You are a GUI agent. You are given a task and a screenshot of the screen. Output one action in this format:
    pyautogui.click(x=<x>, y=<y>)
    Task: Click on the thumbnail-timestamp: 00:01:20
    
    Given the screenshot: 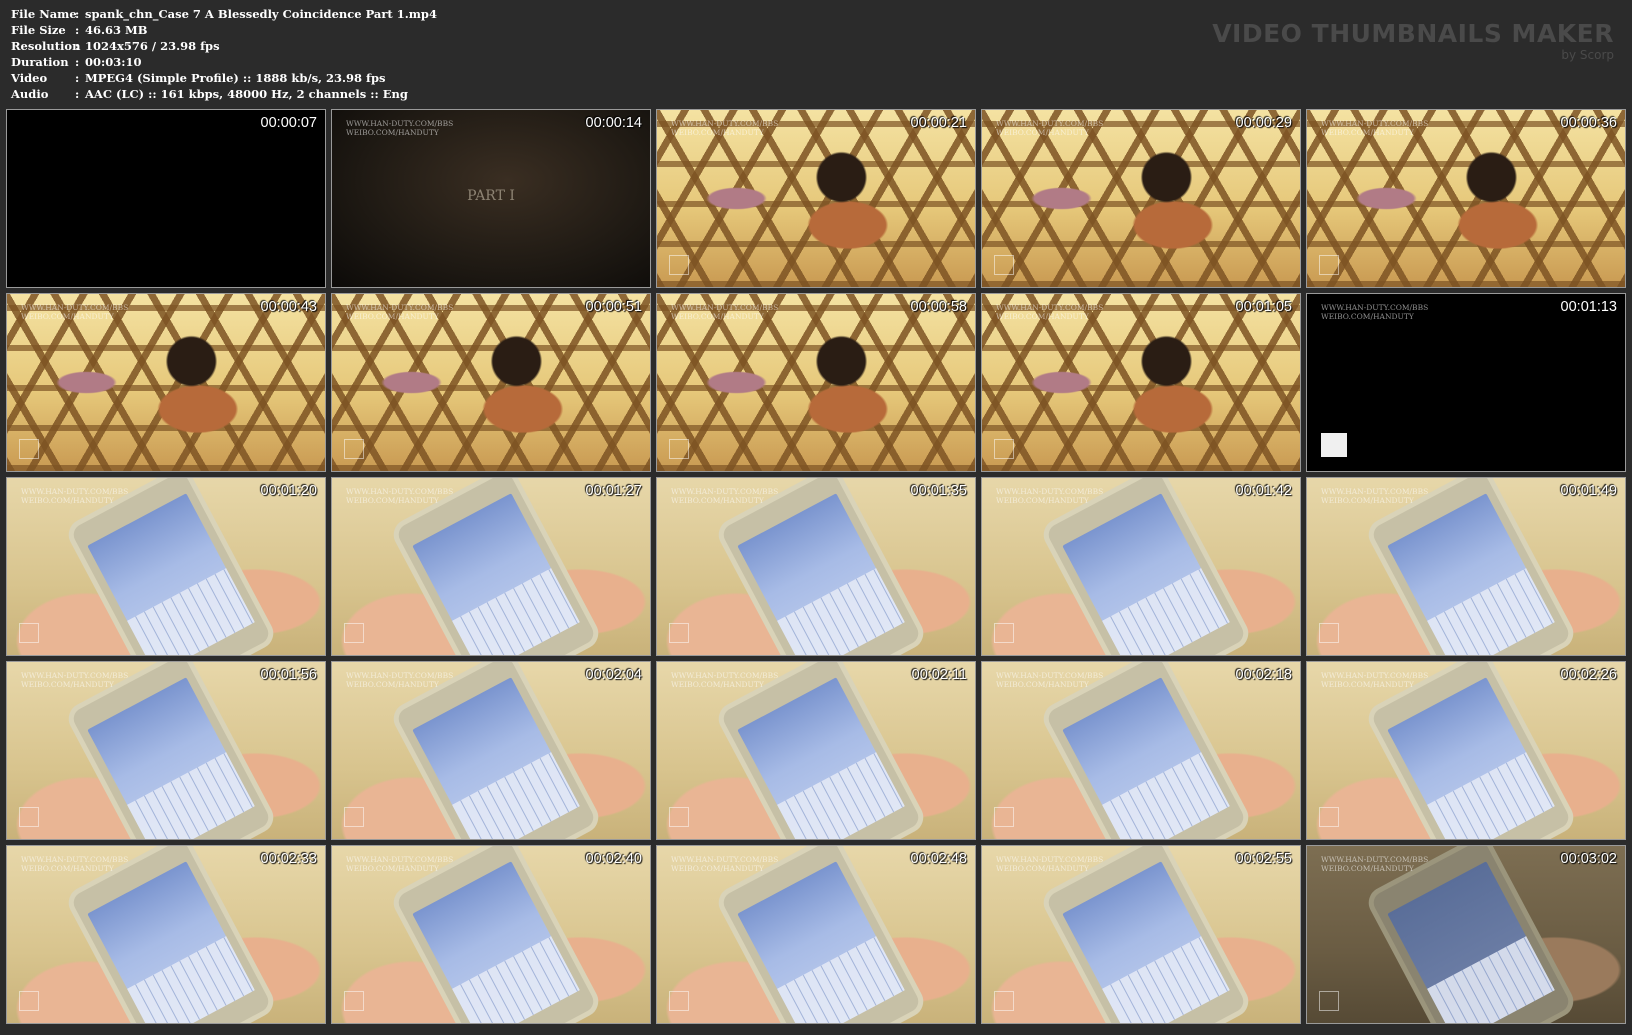 What is the action you would take?
    pyautogui.click(x=288, y=491)
    